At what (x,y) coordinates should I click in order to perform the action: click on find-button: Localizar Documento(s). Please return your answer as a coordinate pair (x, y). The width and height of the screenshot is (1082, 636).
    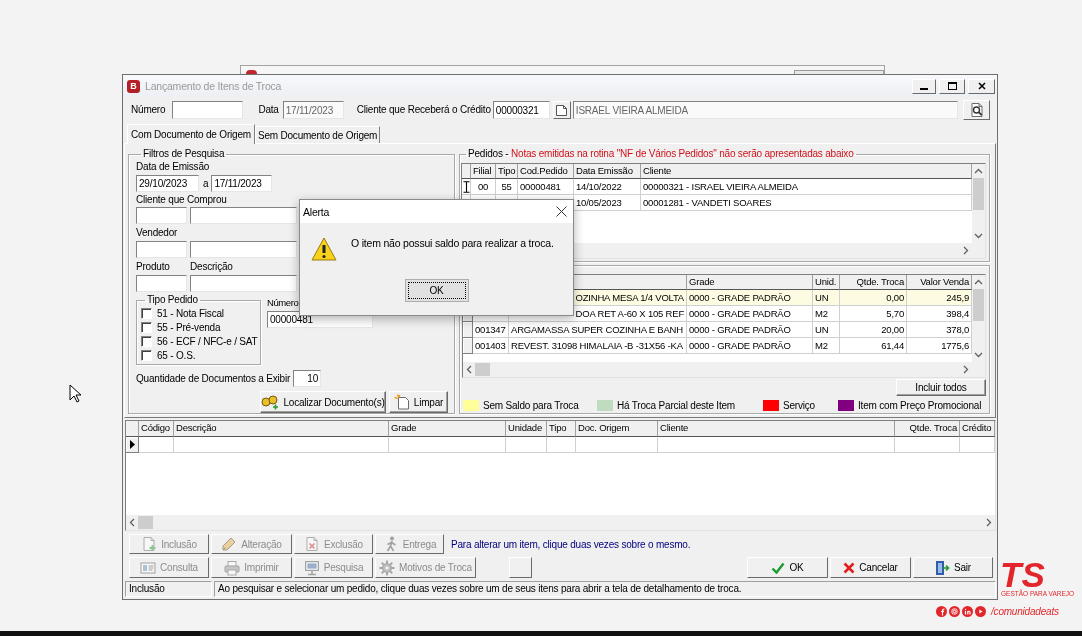
    Looking at the image, I should click on (323, 402).